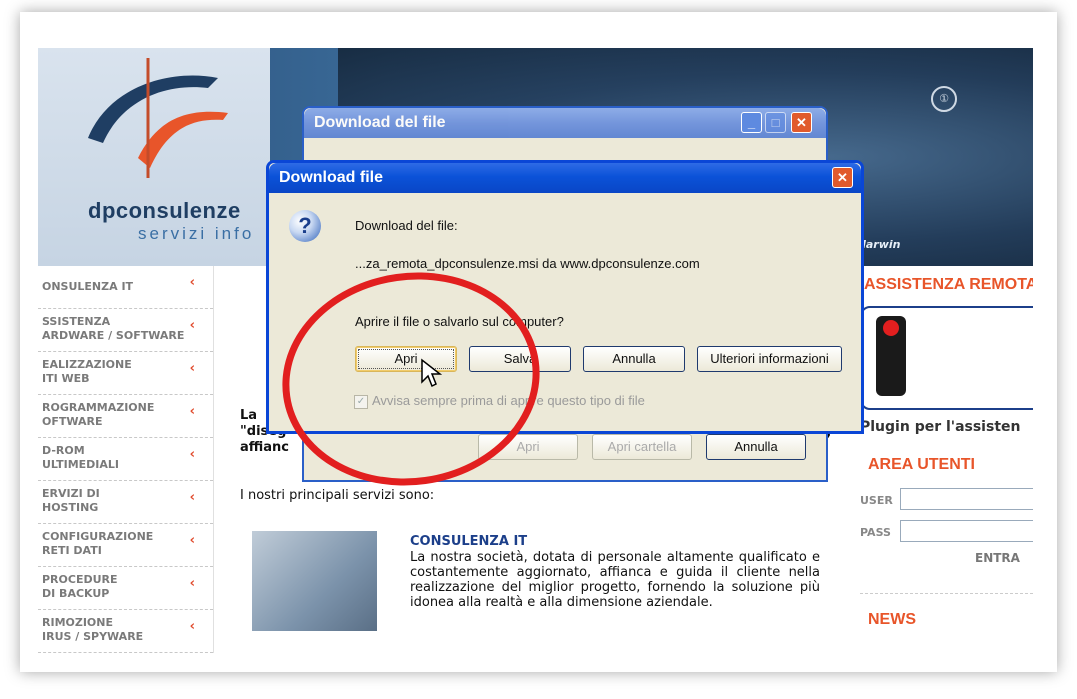 The image size is (1077, 699). I want to click on nav-item-label: ITI WEB, so click(66, 378).